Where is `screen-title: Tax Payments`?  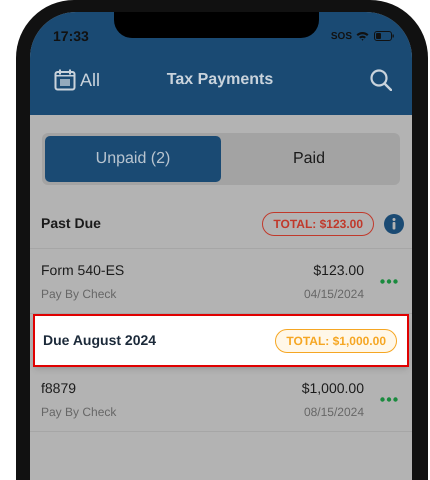 screen-title: Tax Payments is located at coordinates (220, 80).